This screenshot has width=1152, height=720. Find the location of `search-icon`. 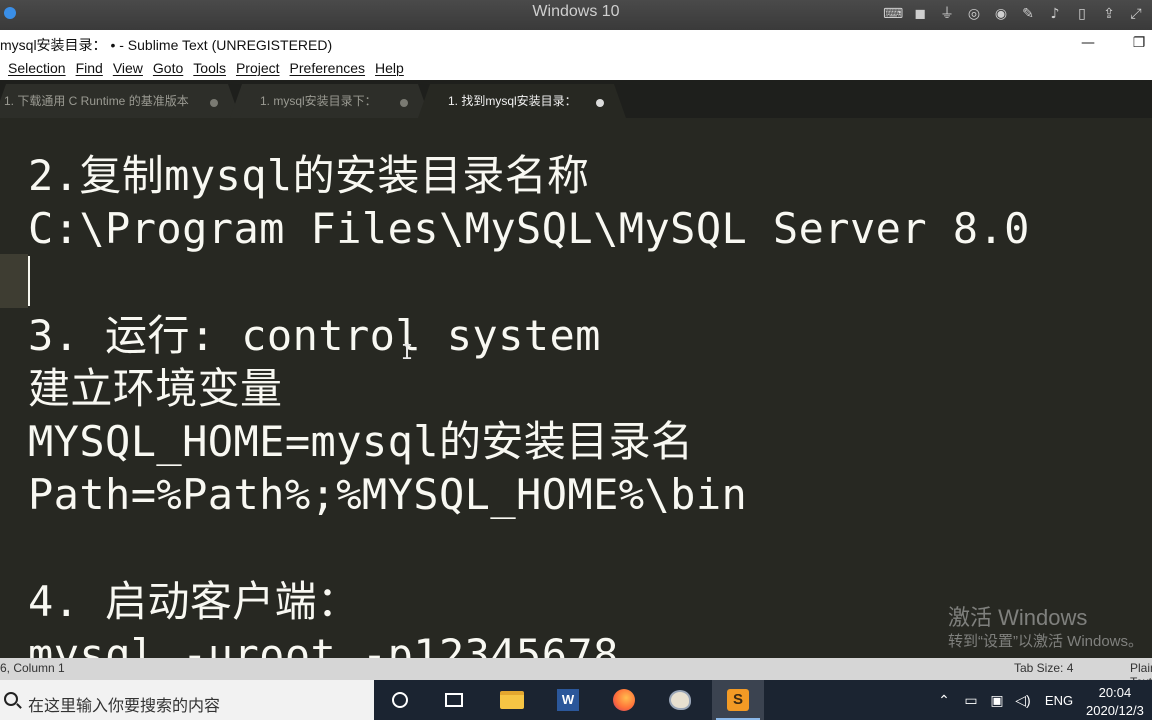

search-icon is located at coordinates (11, 699).